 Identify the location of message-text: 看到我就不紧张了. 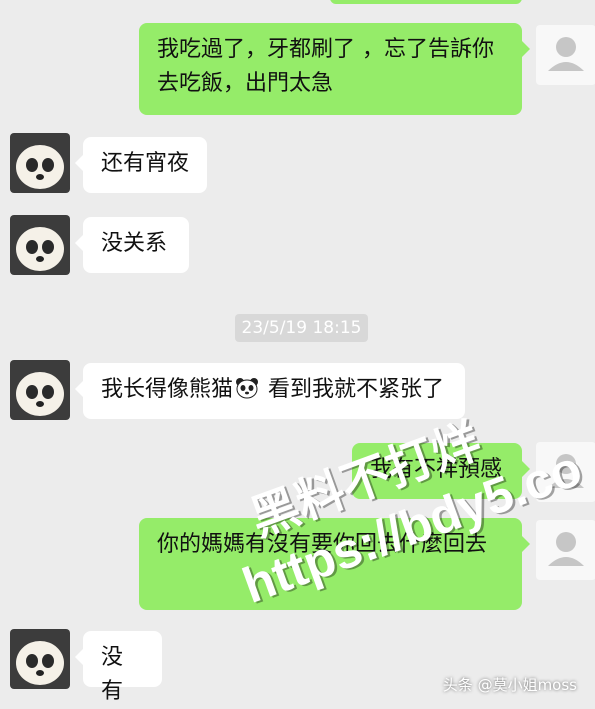
(353, 389).